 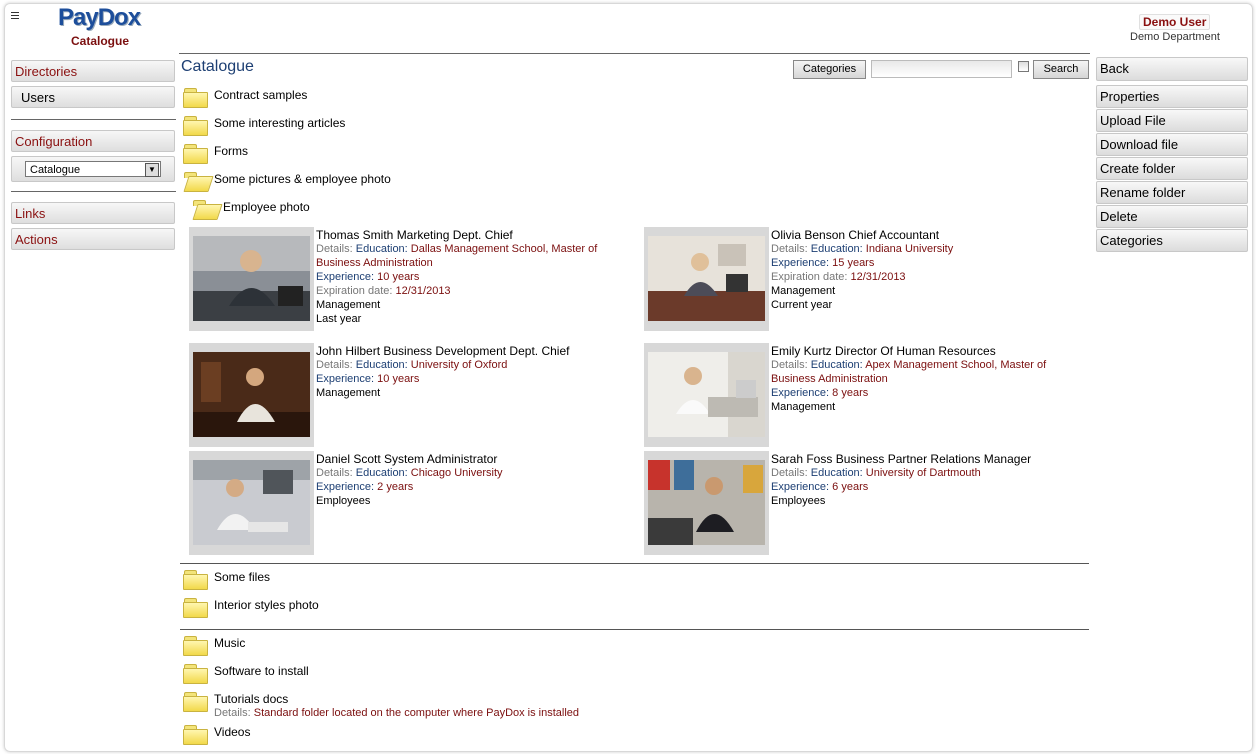 I want to click on nav-actions: Actions, so click(x=93, y=239).